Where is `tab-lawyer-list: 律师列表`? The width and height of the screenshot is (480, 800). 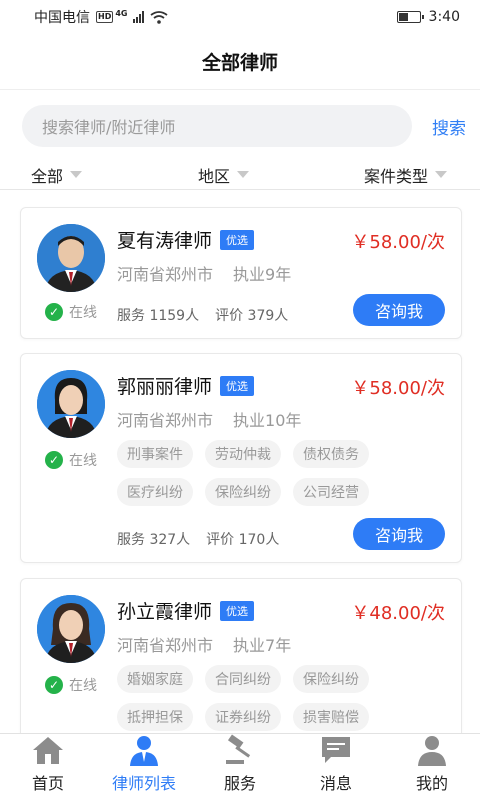 tab-lawyer-list: 律师列表 is located at coordinates (144, 767).